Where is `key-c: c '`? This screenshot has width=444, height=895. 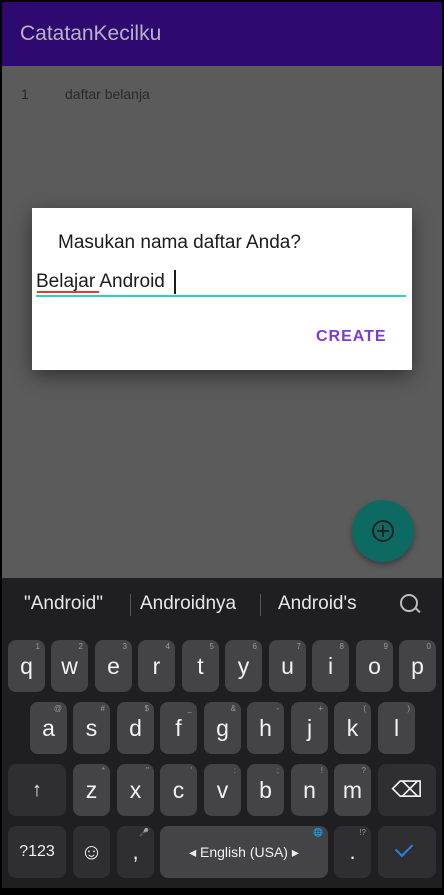
key-c: c ' is located at coordinates (178, 790).